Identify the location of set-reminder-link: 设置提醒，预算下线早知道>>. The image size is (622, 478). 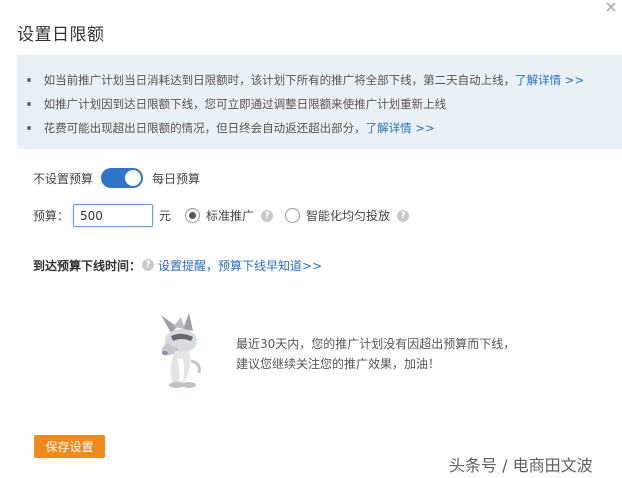
(240, 265).